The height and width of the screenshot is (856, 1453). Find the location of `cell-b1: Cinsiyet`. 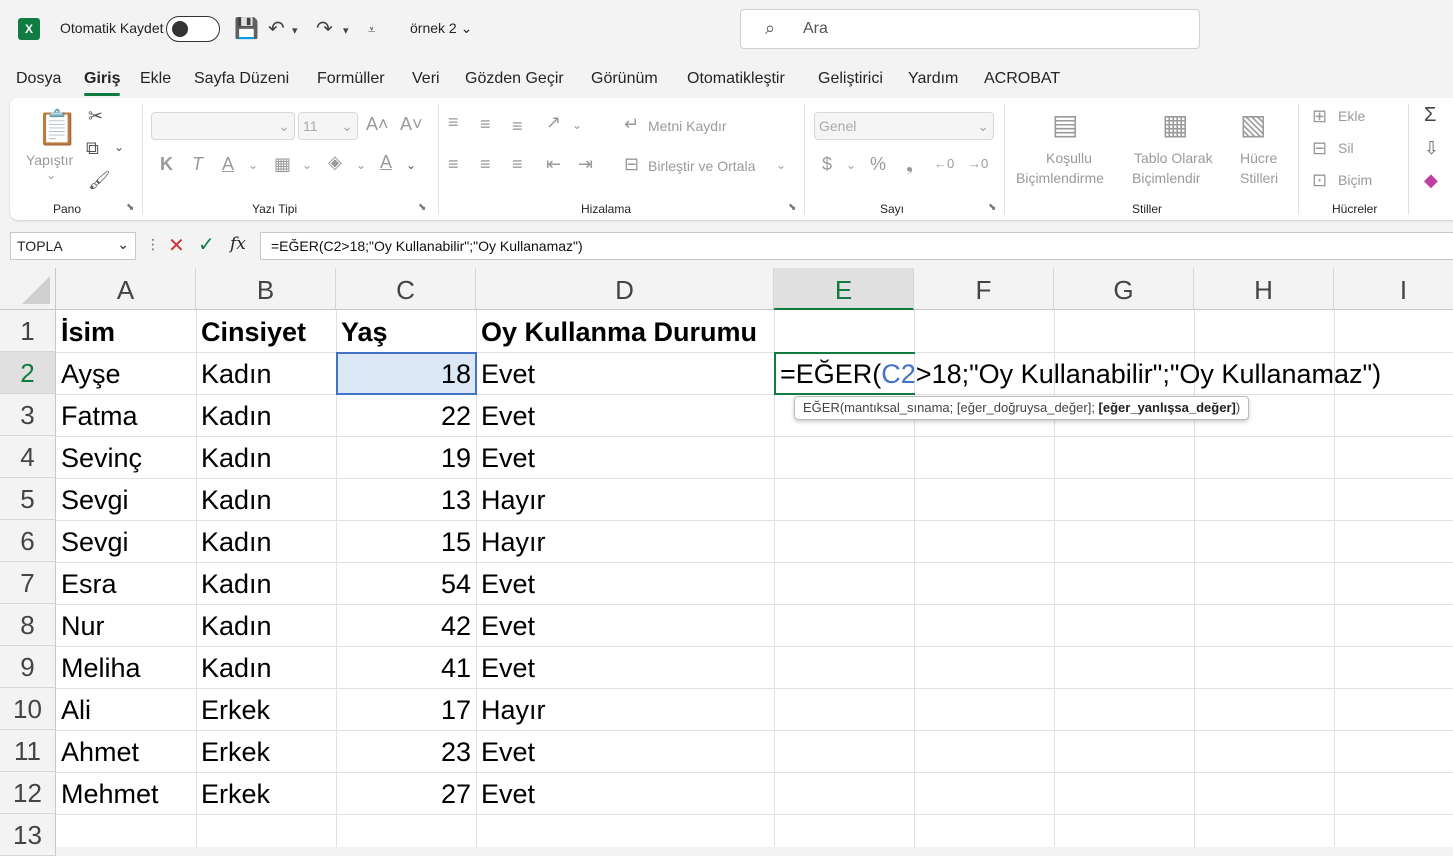

cell-b1: Cinsiyet is located at coordinates (266, 331).